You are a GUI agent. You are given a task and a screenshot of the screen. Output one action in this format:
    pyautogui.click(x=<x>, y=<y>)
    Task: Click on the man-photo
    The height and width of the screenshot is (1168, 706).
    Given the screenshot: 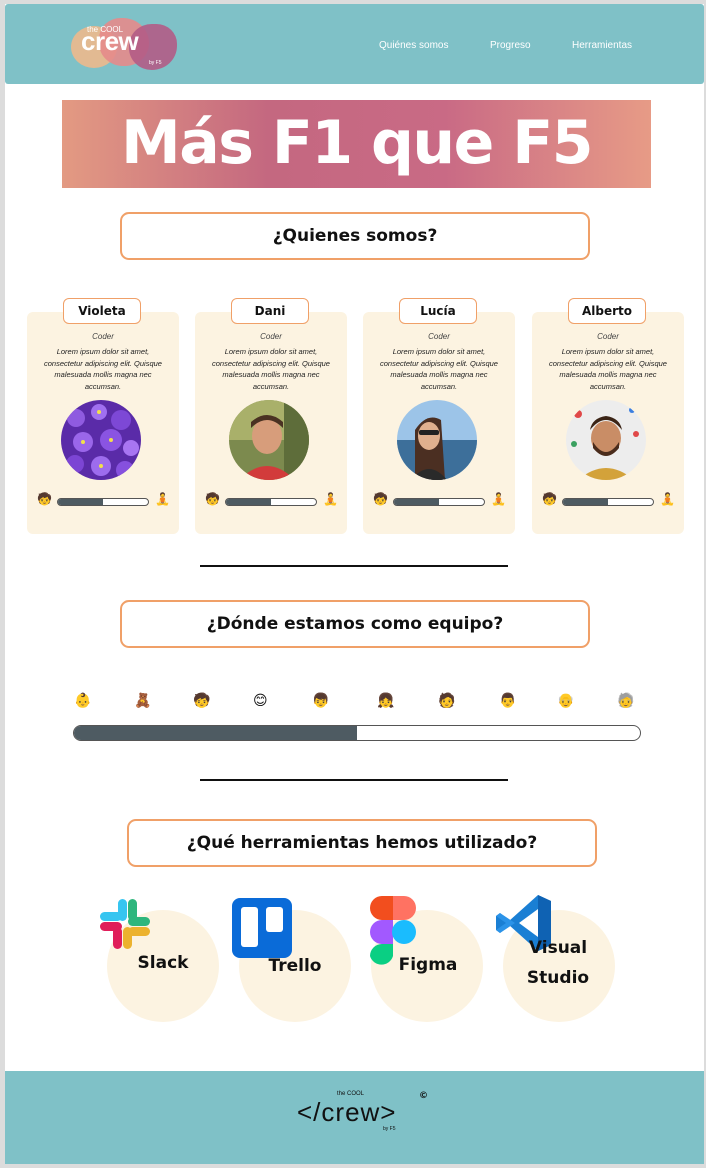 What is the action you would take?
    pyautogui.click(x=269, y=440)
    